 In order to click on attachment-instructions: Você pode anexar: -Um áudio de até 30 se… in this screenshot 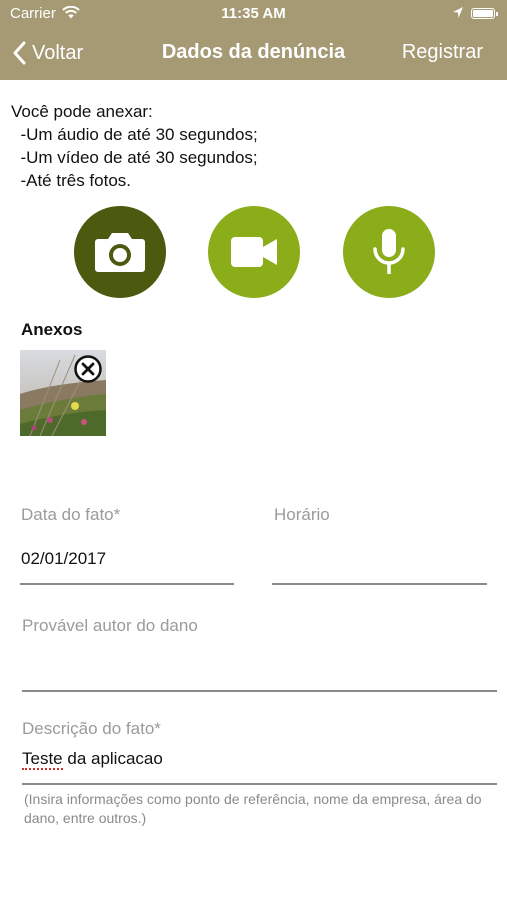, I will do `click(134, 146)`.